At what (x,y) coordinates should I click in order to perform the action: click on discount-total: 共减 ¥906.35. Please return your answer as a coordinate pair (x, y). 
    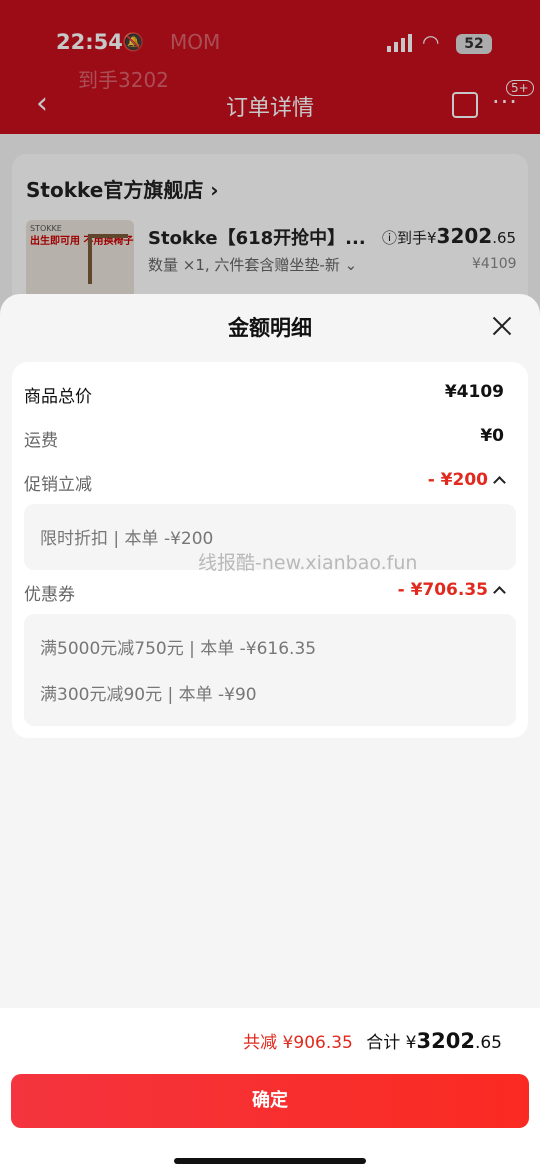
    Looking at the image, I should click on (298, 1043).